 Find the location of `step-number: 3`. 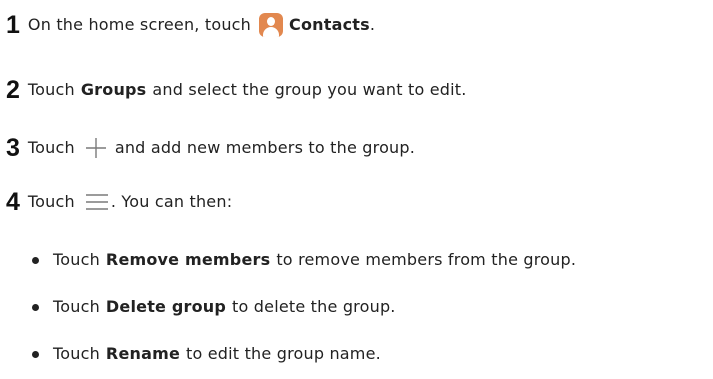

step-number: 3 is located at coordinates (13, 147).